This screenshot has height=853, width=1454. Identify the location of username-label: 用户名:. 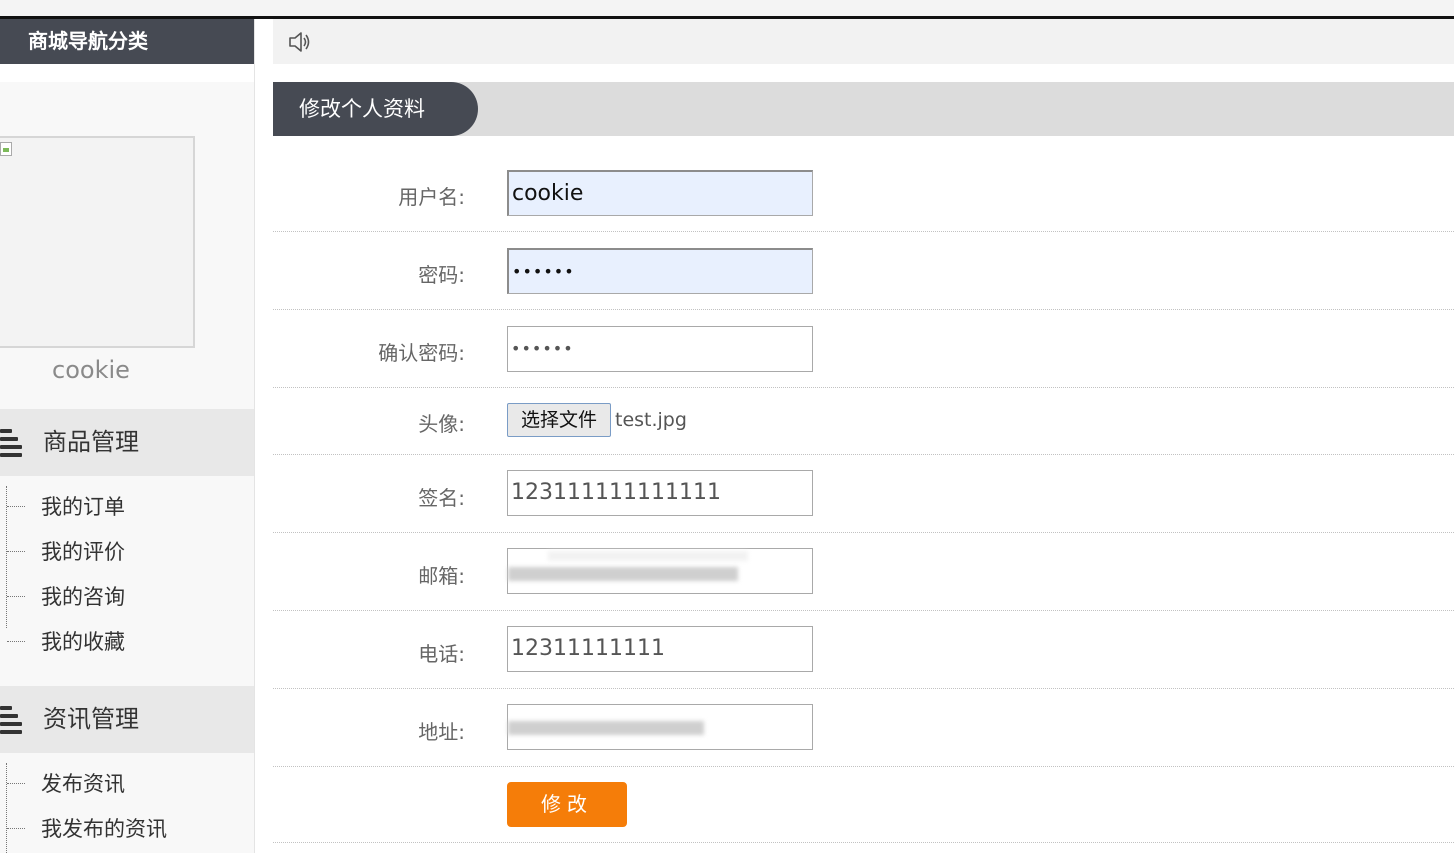
(431, 197).